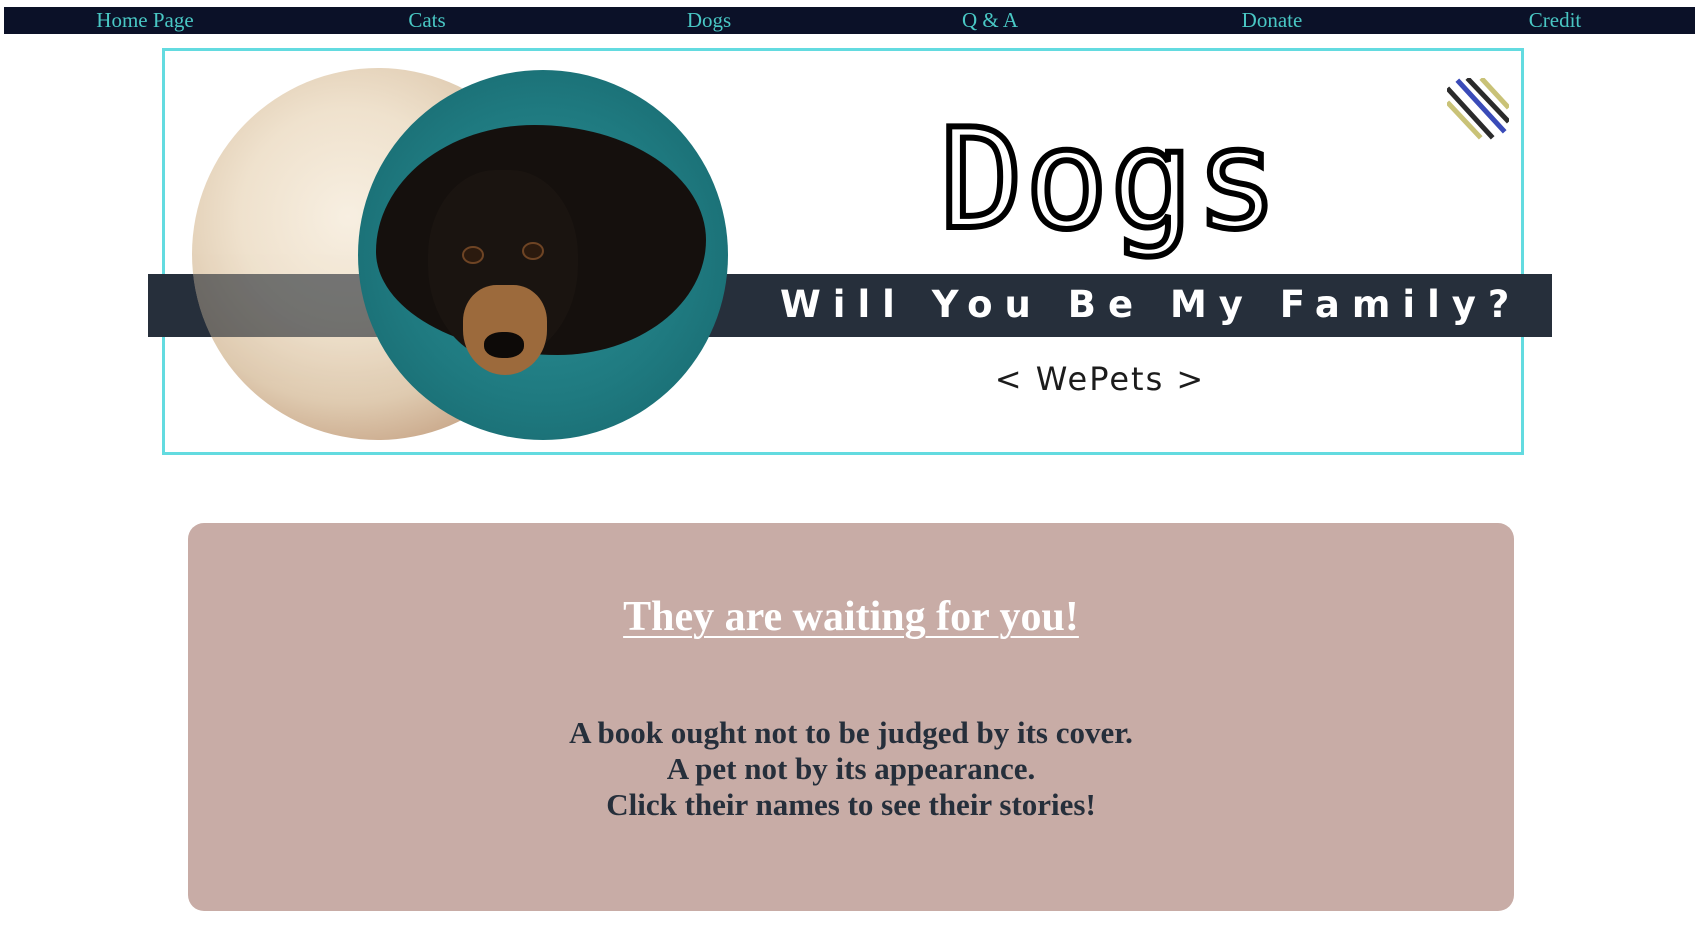 The width and height of the screenshot is (1700, 936). Describe the element at coordinates (473, 255) in the screenshot. I see `dog-eye-left` at that location.